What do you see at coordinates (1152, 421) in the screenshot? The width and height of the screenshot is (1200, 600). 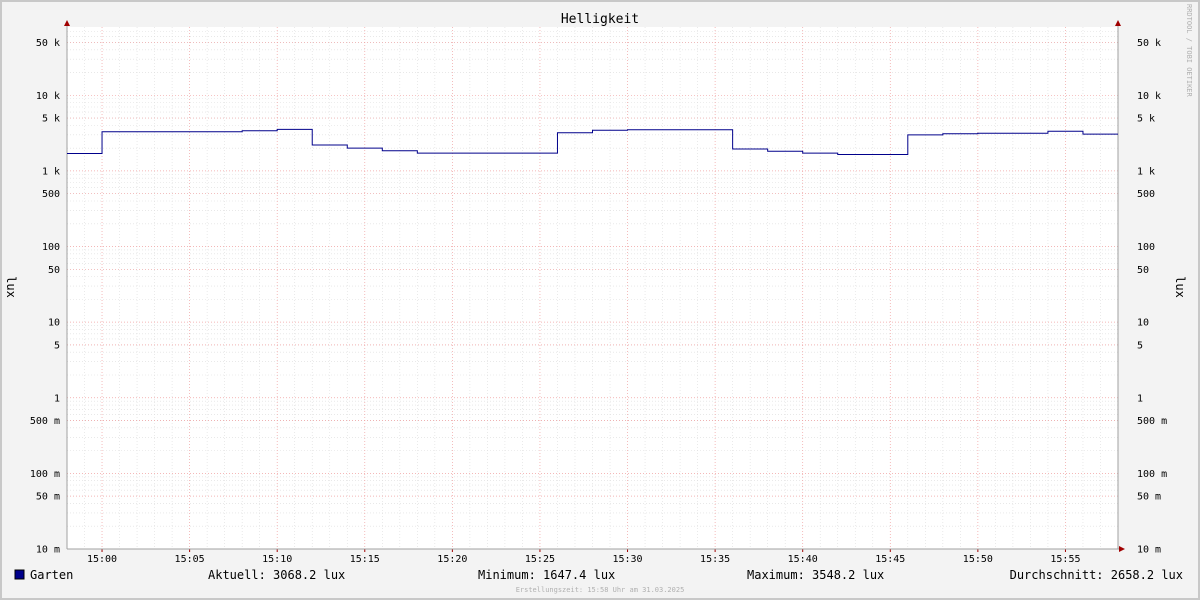 I see `y-tick-label-right: 500 m` at bounding box center [1152, 421].